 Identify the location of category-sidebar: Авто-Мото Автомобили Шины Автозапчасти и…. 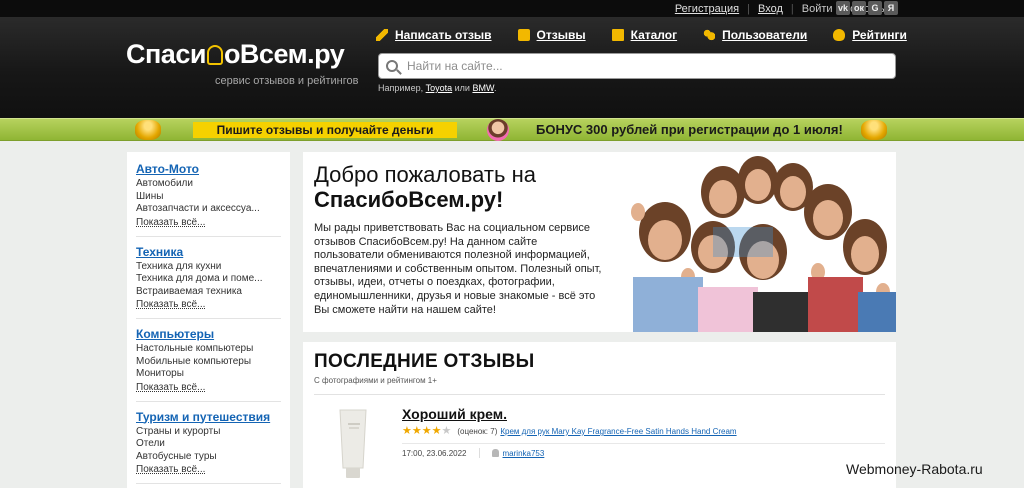
(208, 320).